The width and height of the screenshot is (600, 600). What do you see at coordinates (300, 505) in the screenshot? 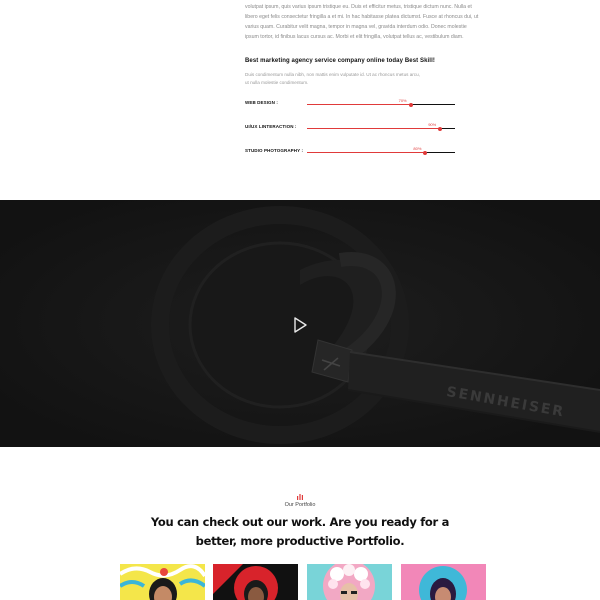
I see `portfolio-subtitle: Our Portfolio` at bounding box center [300, 505].